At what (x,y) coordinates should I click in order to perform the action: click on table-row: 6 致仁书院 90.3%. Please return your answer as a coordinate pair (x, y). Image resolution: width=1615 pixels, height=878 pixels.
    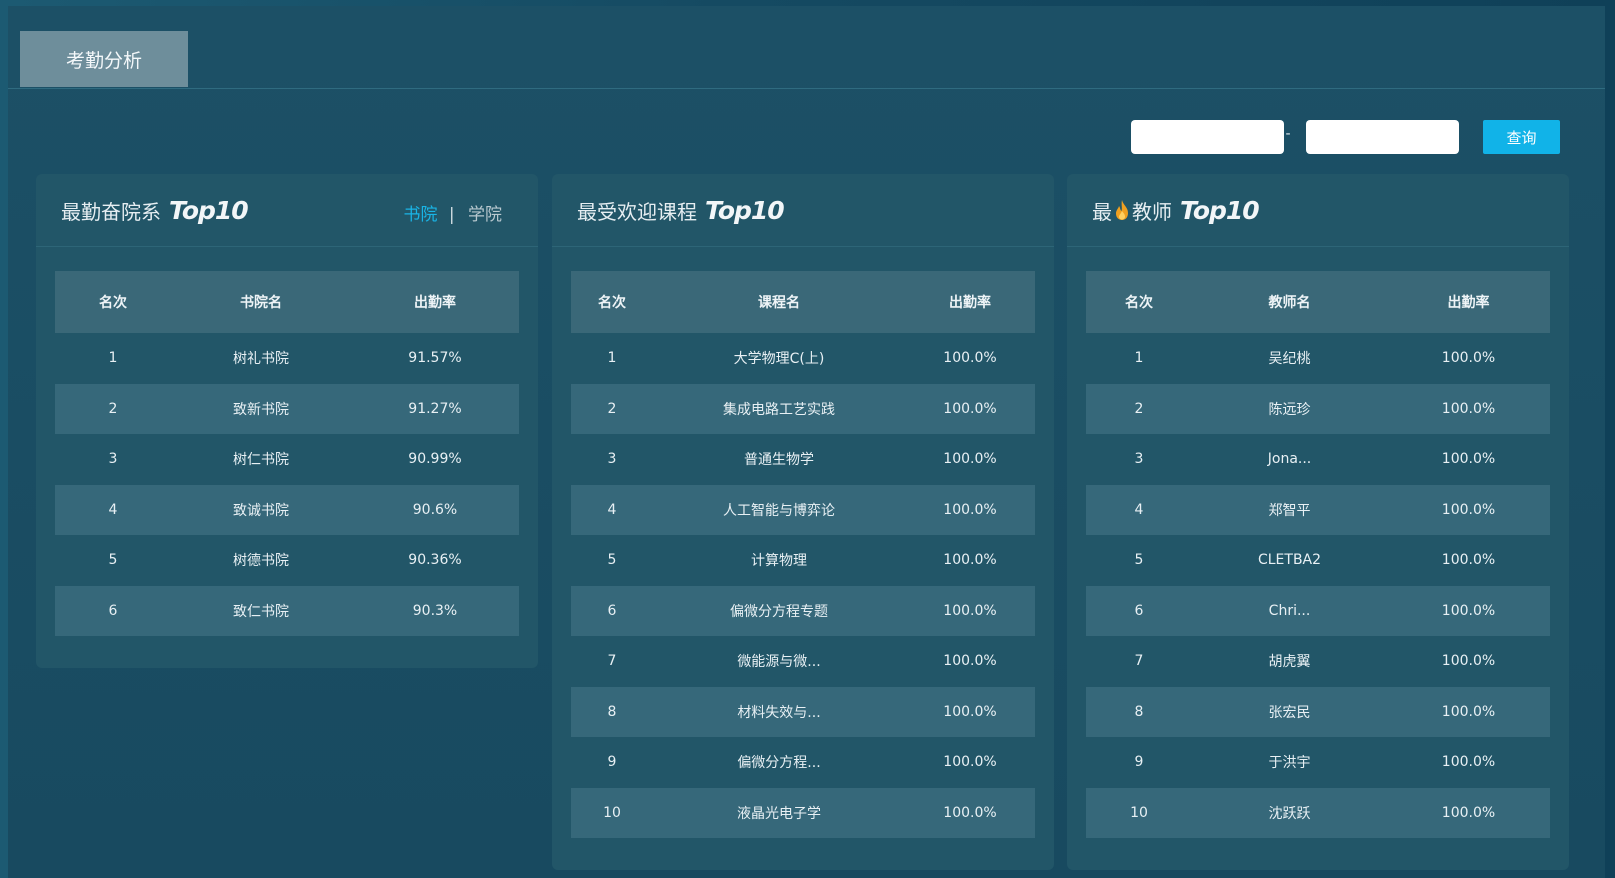
    Looking at the image, I should click on (287, 610).